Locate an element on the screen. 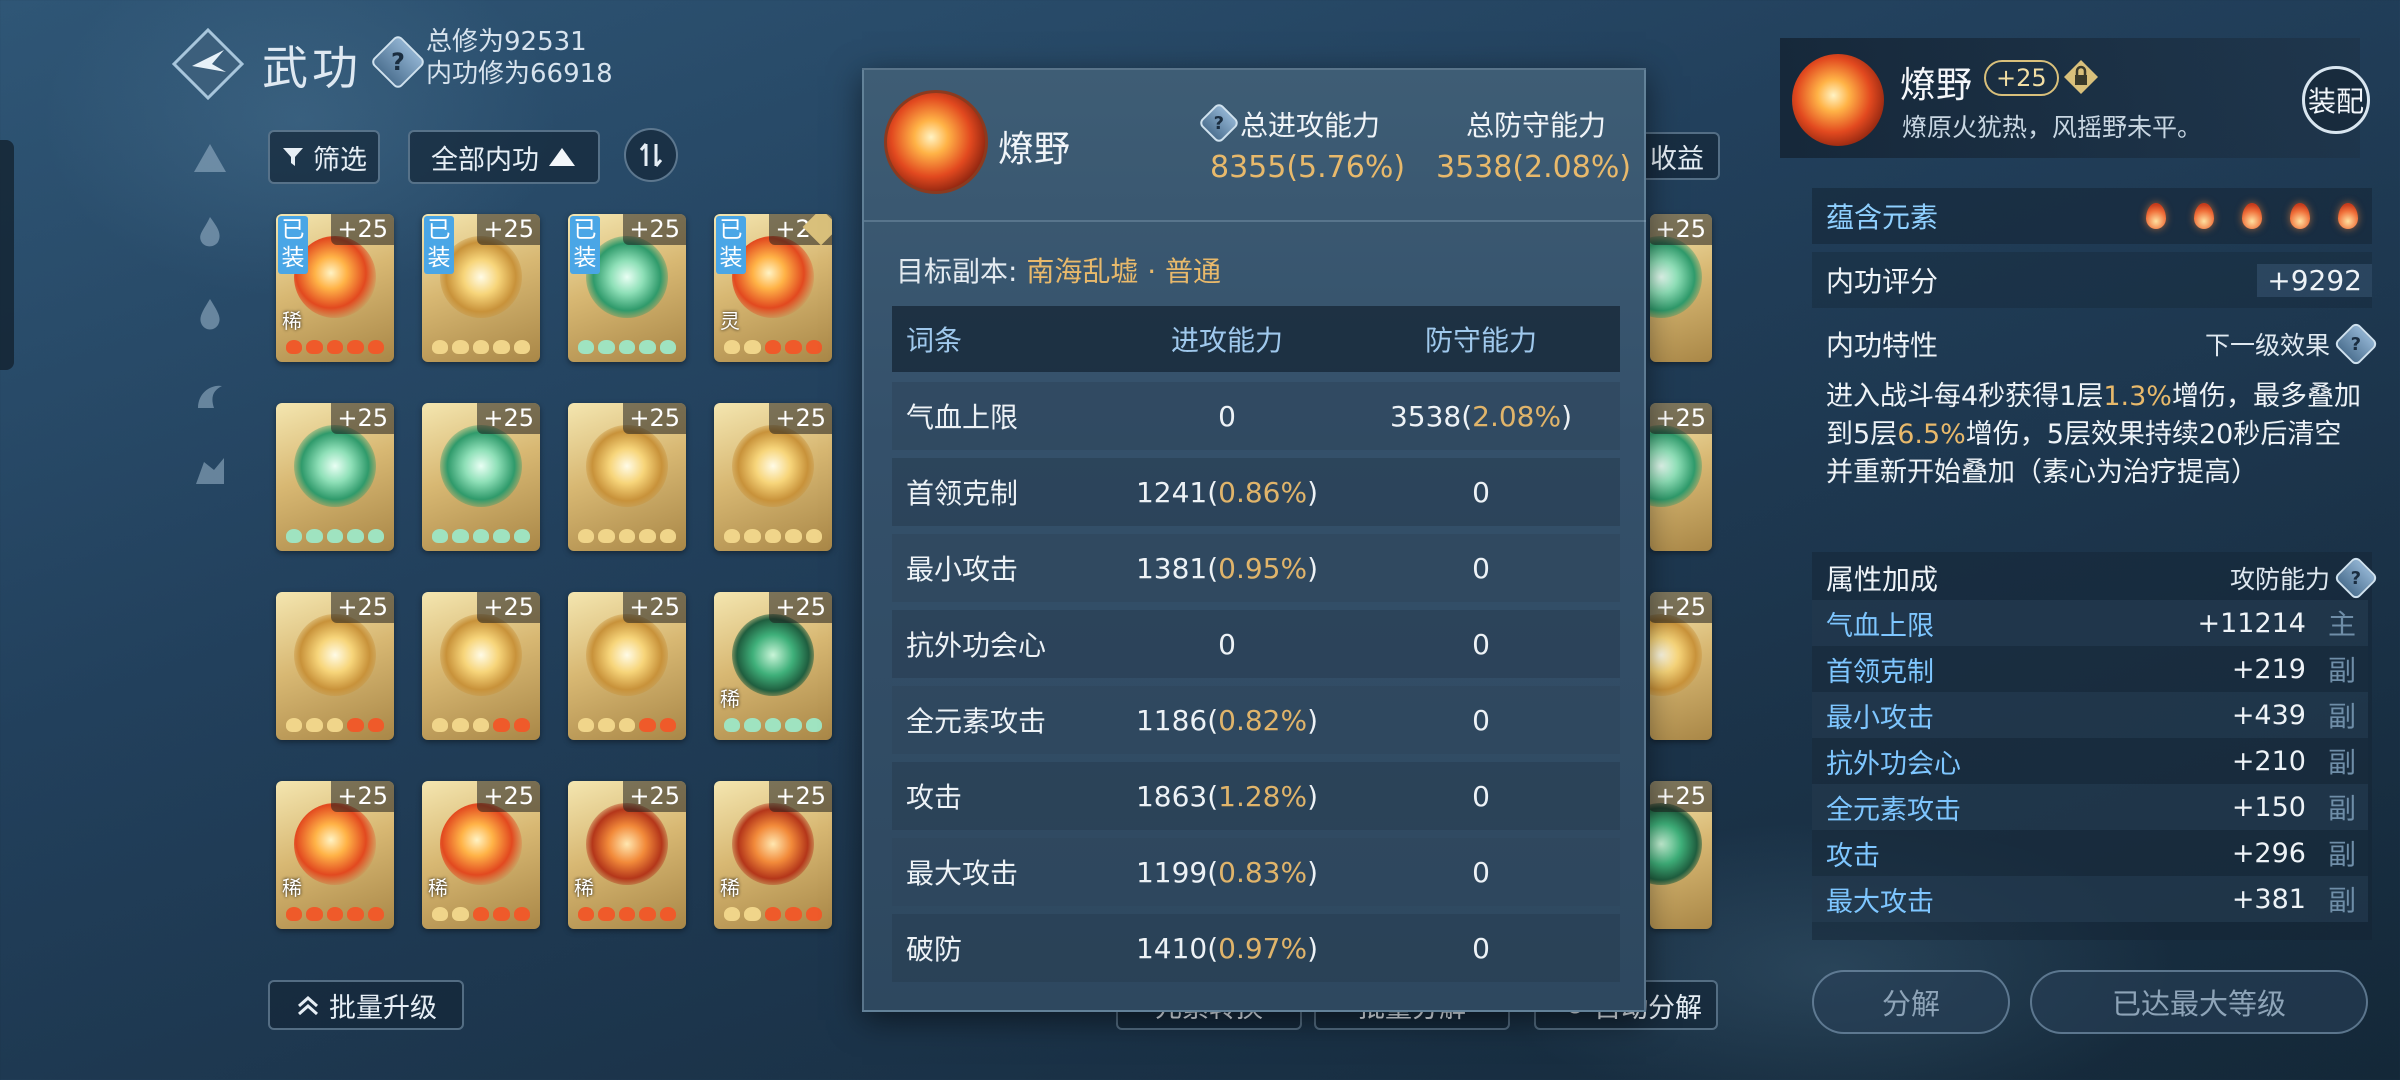 This screenshot has width=2400, height=1080. attribute-type-tag: 副 is located at coordinates (2341, 808).